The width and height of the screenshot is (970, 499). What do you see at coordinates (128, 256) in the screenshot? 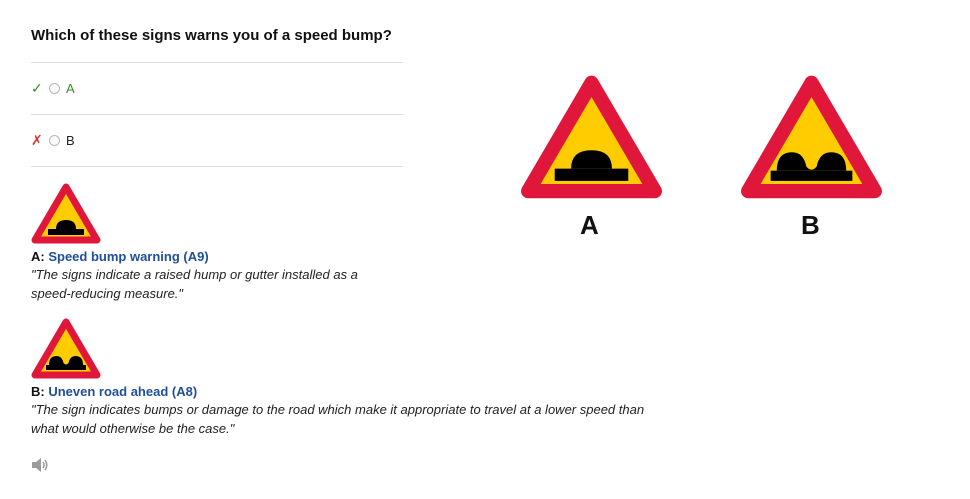
I see `explanation-a-name: Speed bump warning (A9)` at bounding box center [128, 256].